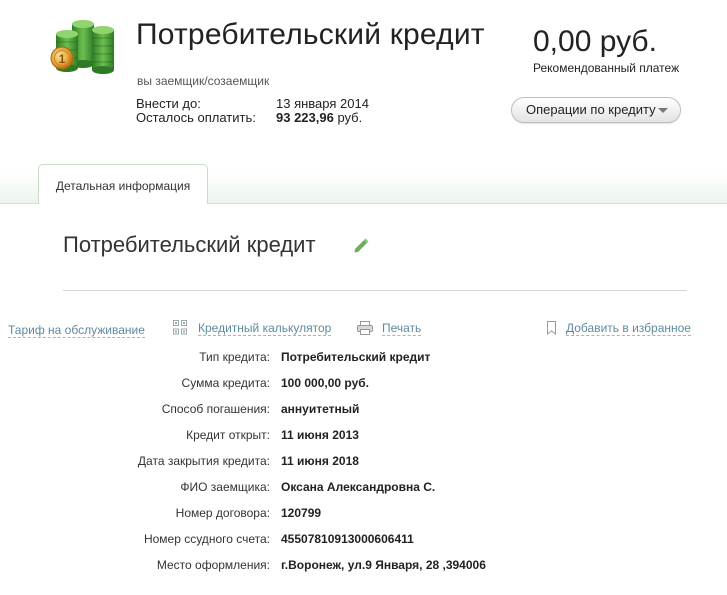 The height and width of the screenshot is (595, 727). Describe the element at coordinates (325, 383) in the screenshot. I see `detail-value: 100 000,00 руб.` at that location.